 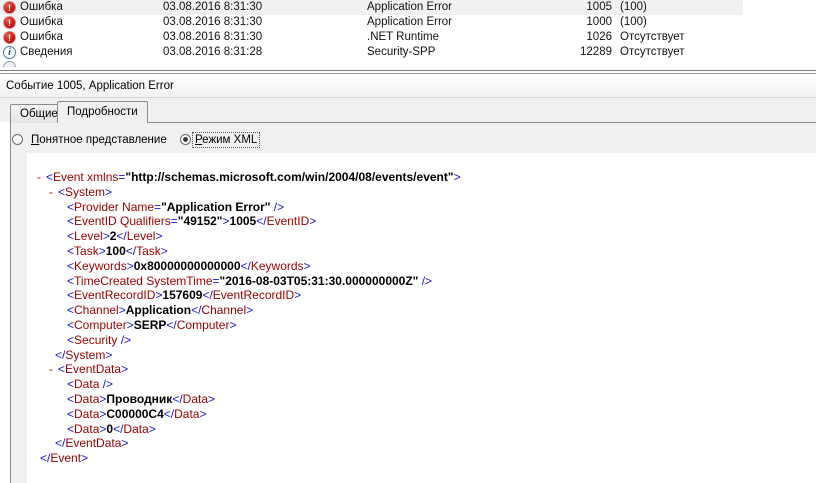 I want to click on task-category-cell: (100), so click(x=633, y=7).